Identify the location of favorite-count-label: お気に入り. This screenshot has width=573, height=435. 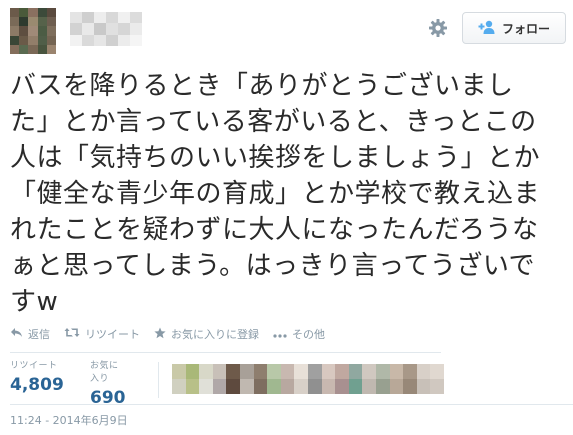
(104, 372).